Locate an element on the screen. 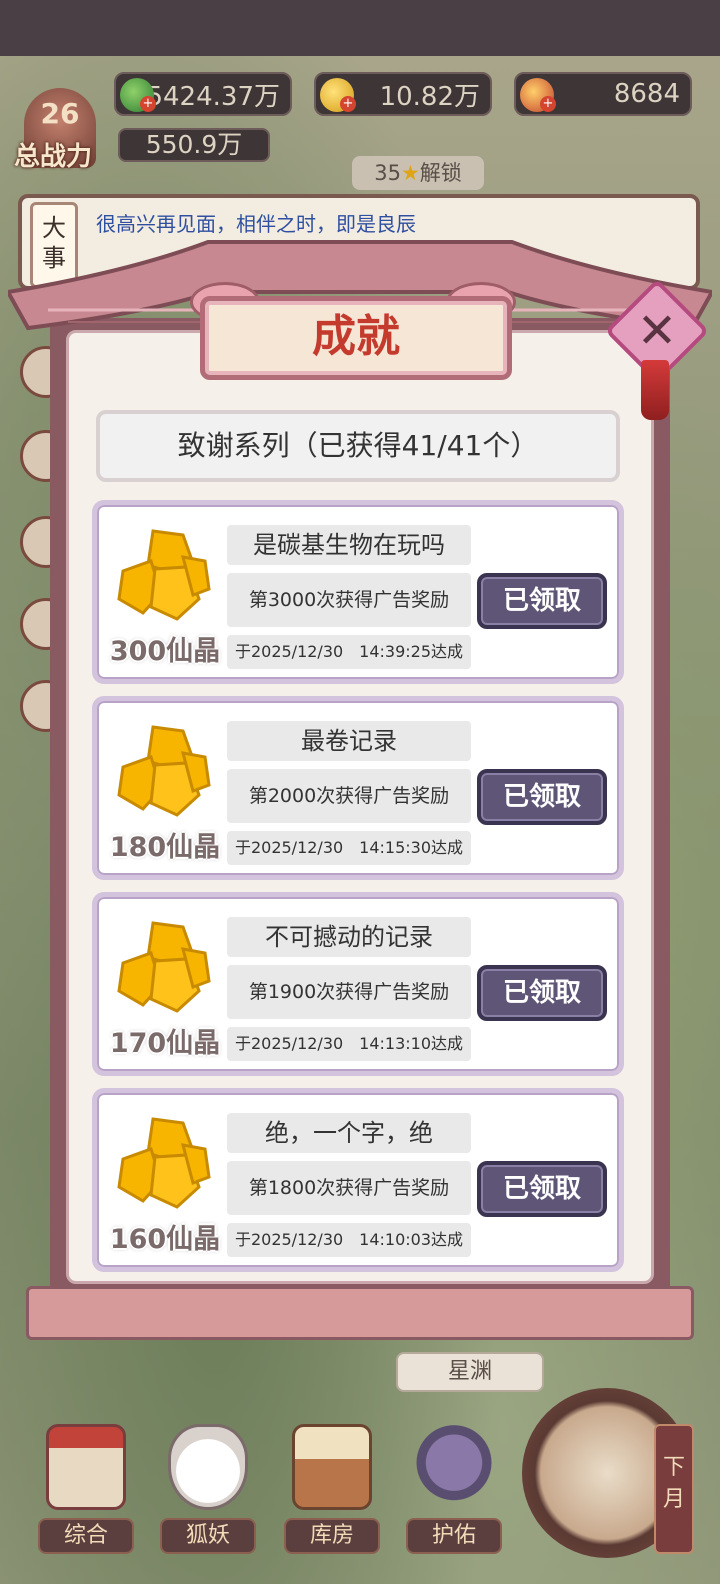 Image resolution: width=720 pixels, height=1584 pixels. player-level: 26 is located at coordinates (60, 113).